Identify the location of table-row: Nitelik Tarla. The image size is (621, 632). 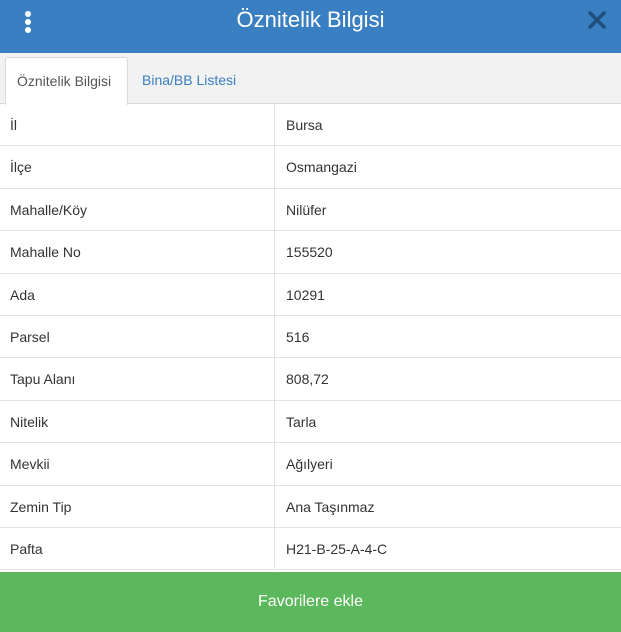
(310, 422).